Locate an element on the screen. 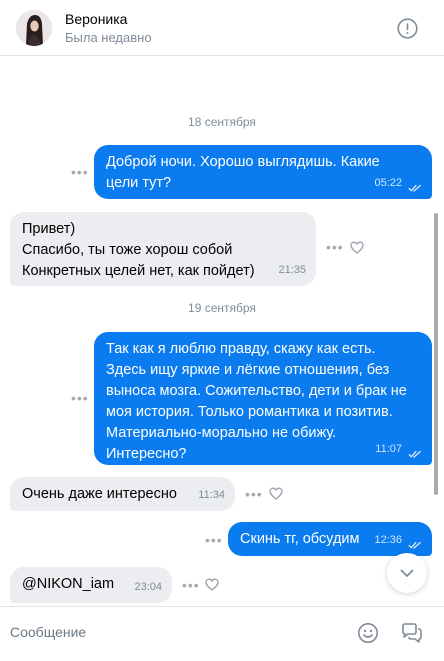  emoji-button is located at coordinates (368, 633).